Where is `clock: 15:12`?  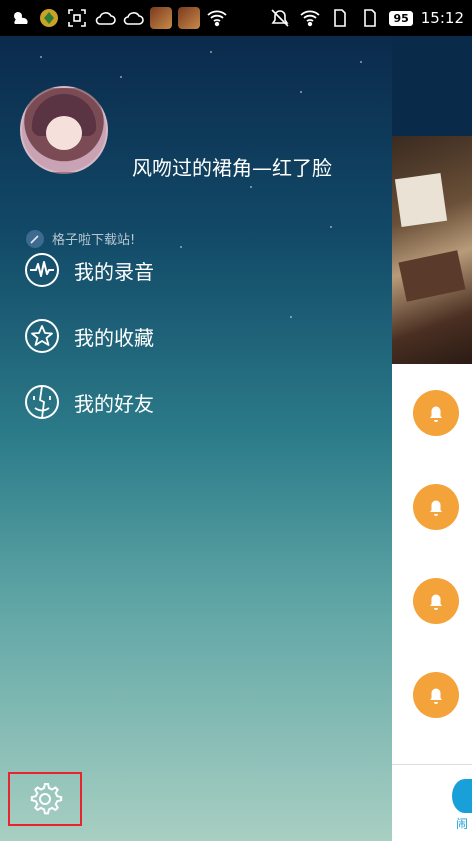 clock: 15:12 is located at coordinates (442, 18).